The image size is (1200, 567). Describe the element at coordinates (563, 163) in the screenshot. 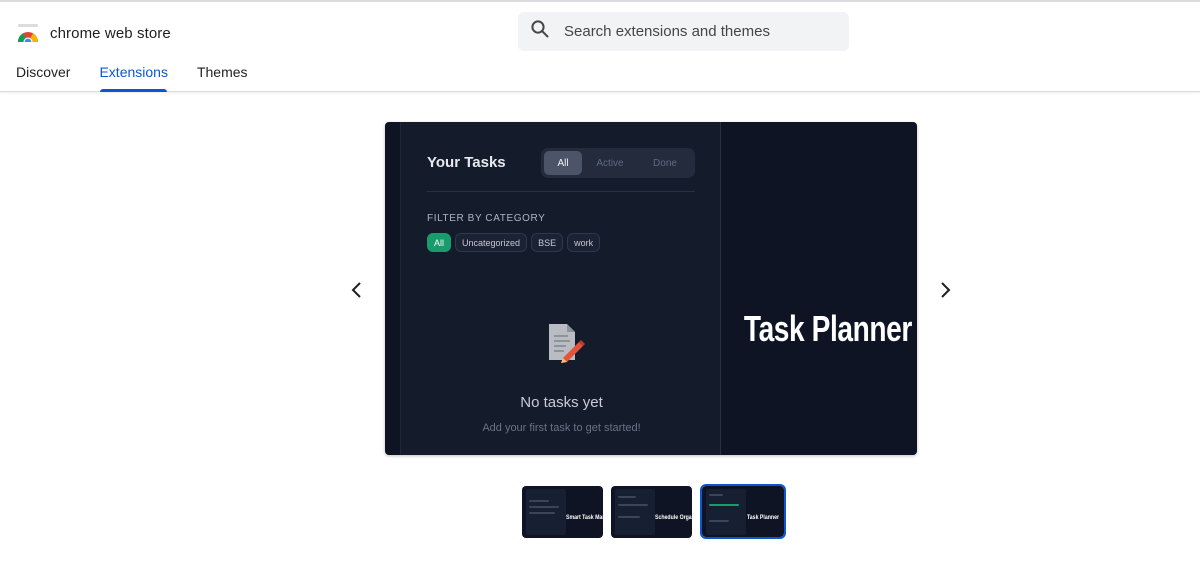

I see `segment-all: All` at that location.